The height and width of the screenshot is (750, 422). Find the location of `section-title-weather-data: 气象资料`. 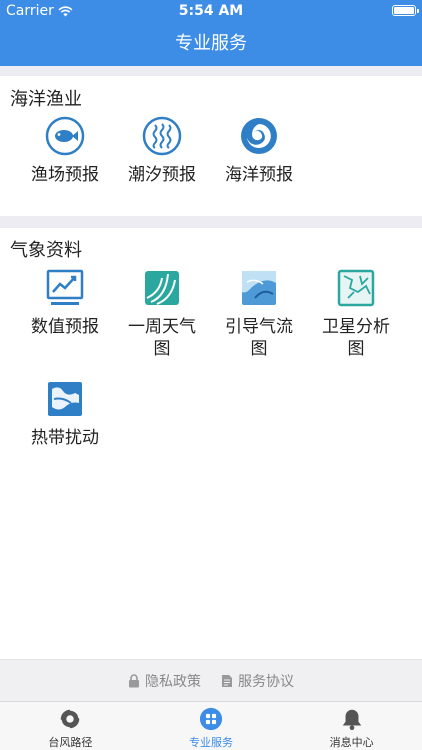

section-title-weather-data: 气象资料 is located at coordinates (46, 250).